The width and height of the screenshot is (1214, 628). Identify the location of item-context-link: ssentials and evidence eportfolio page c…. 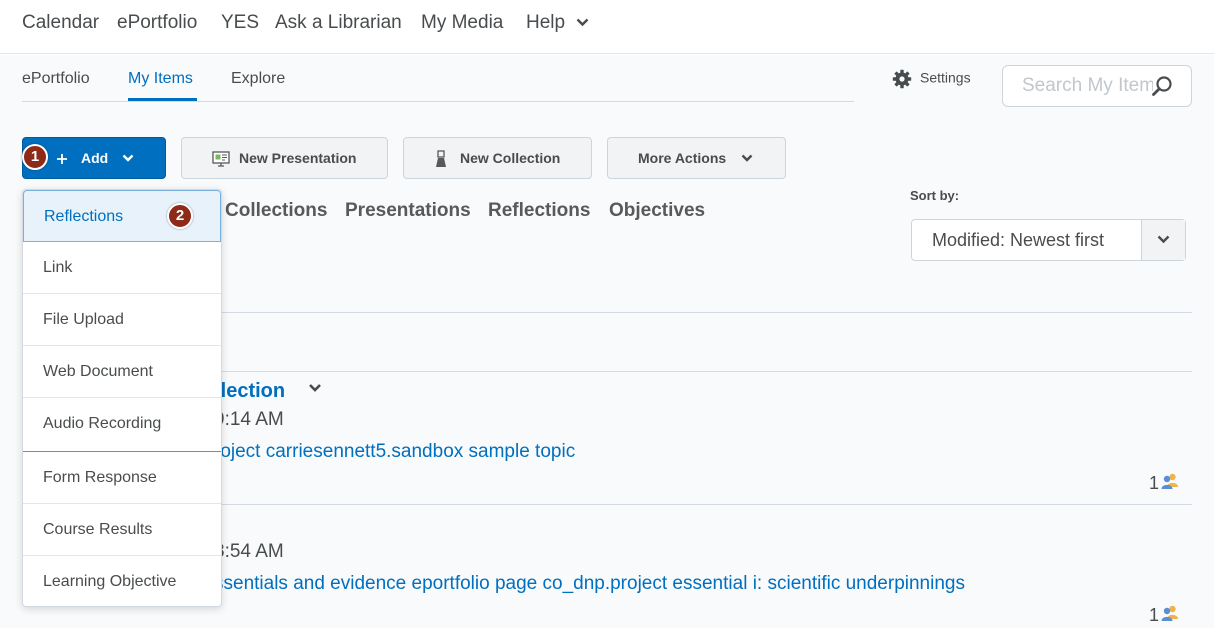
(589, 584).